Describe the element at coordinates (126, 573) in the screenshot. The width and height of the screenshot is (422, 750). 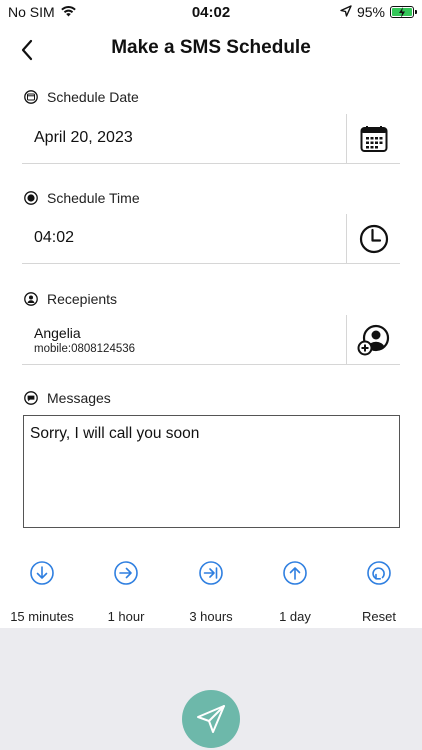
I see `arrow-right-circle-icon` at that location.